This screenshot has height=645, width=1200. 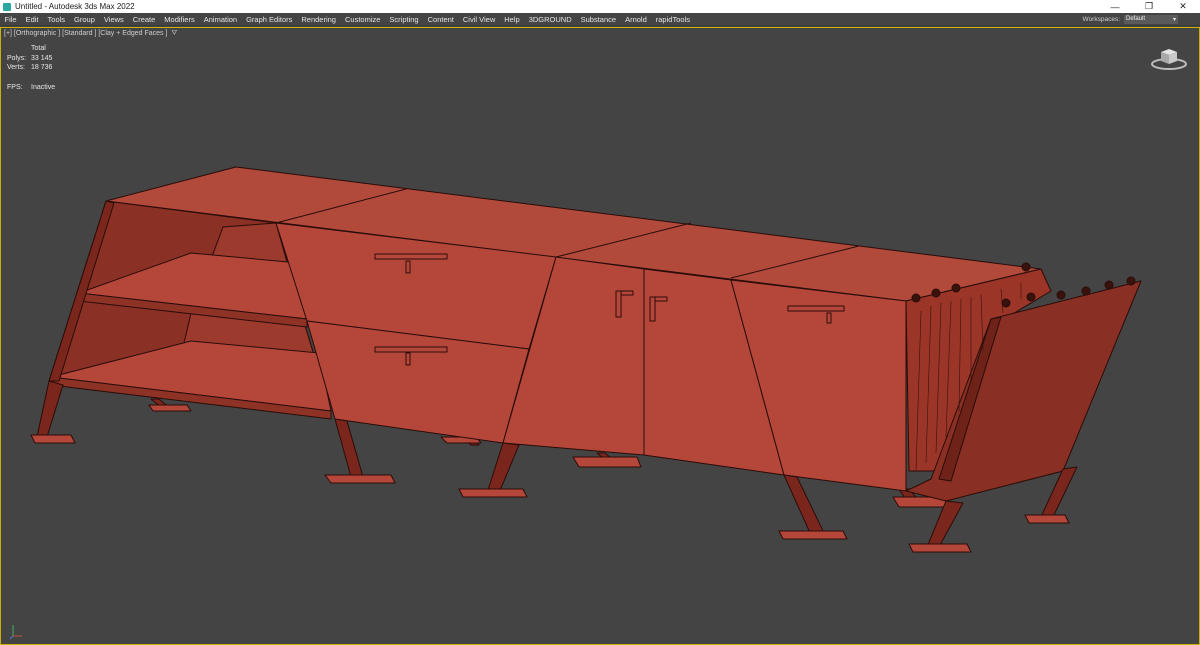 What do you see at coordinates (362, 19) in the screenshot?
I see `menu-item-customize: Customize` at bounding box center [362, 19].